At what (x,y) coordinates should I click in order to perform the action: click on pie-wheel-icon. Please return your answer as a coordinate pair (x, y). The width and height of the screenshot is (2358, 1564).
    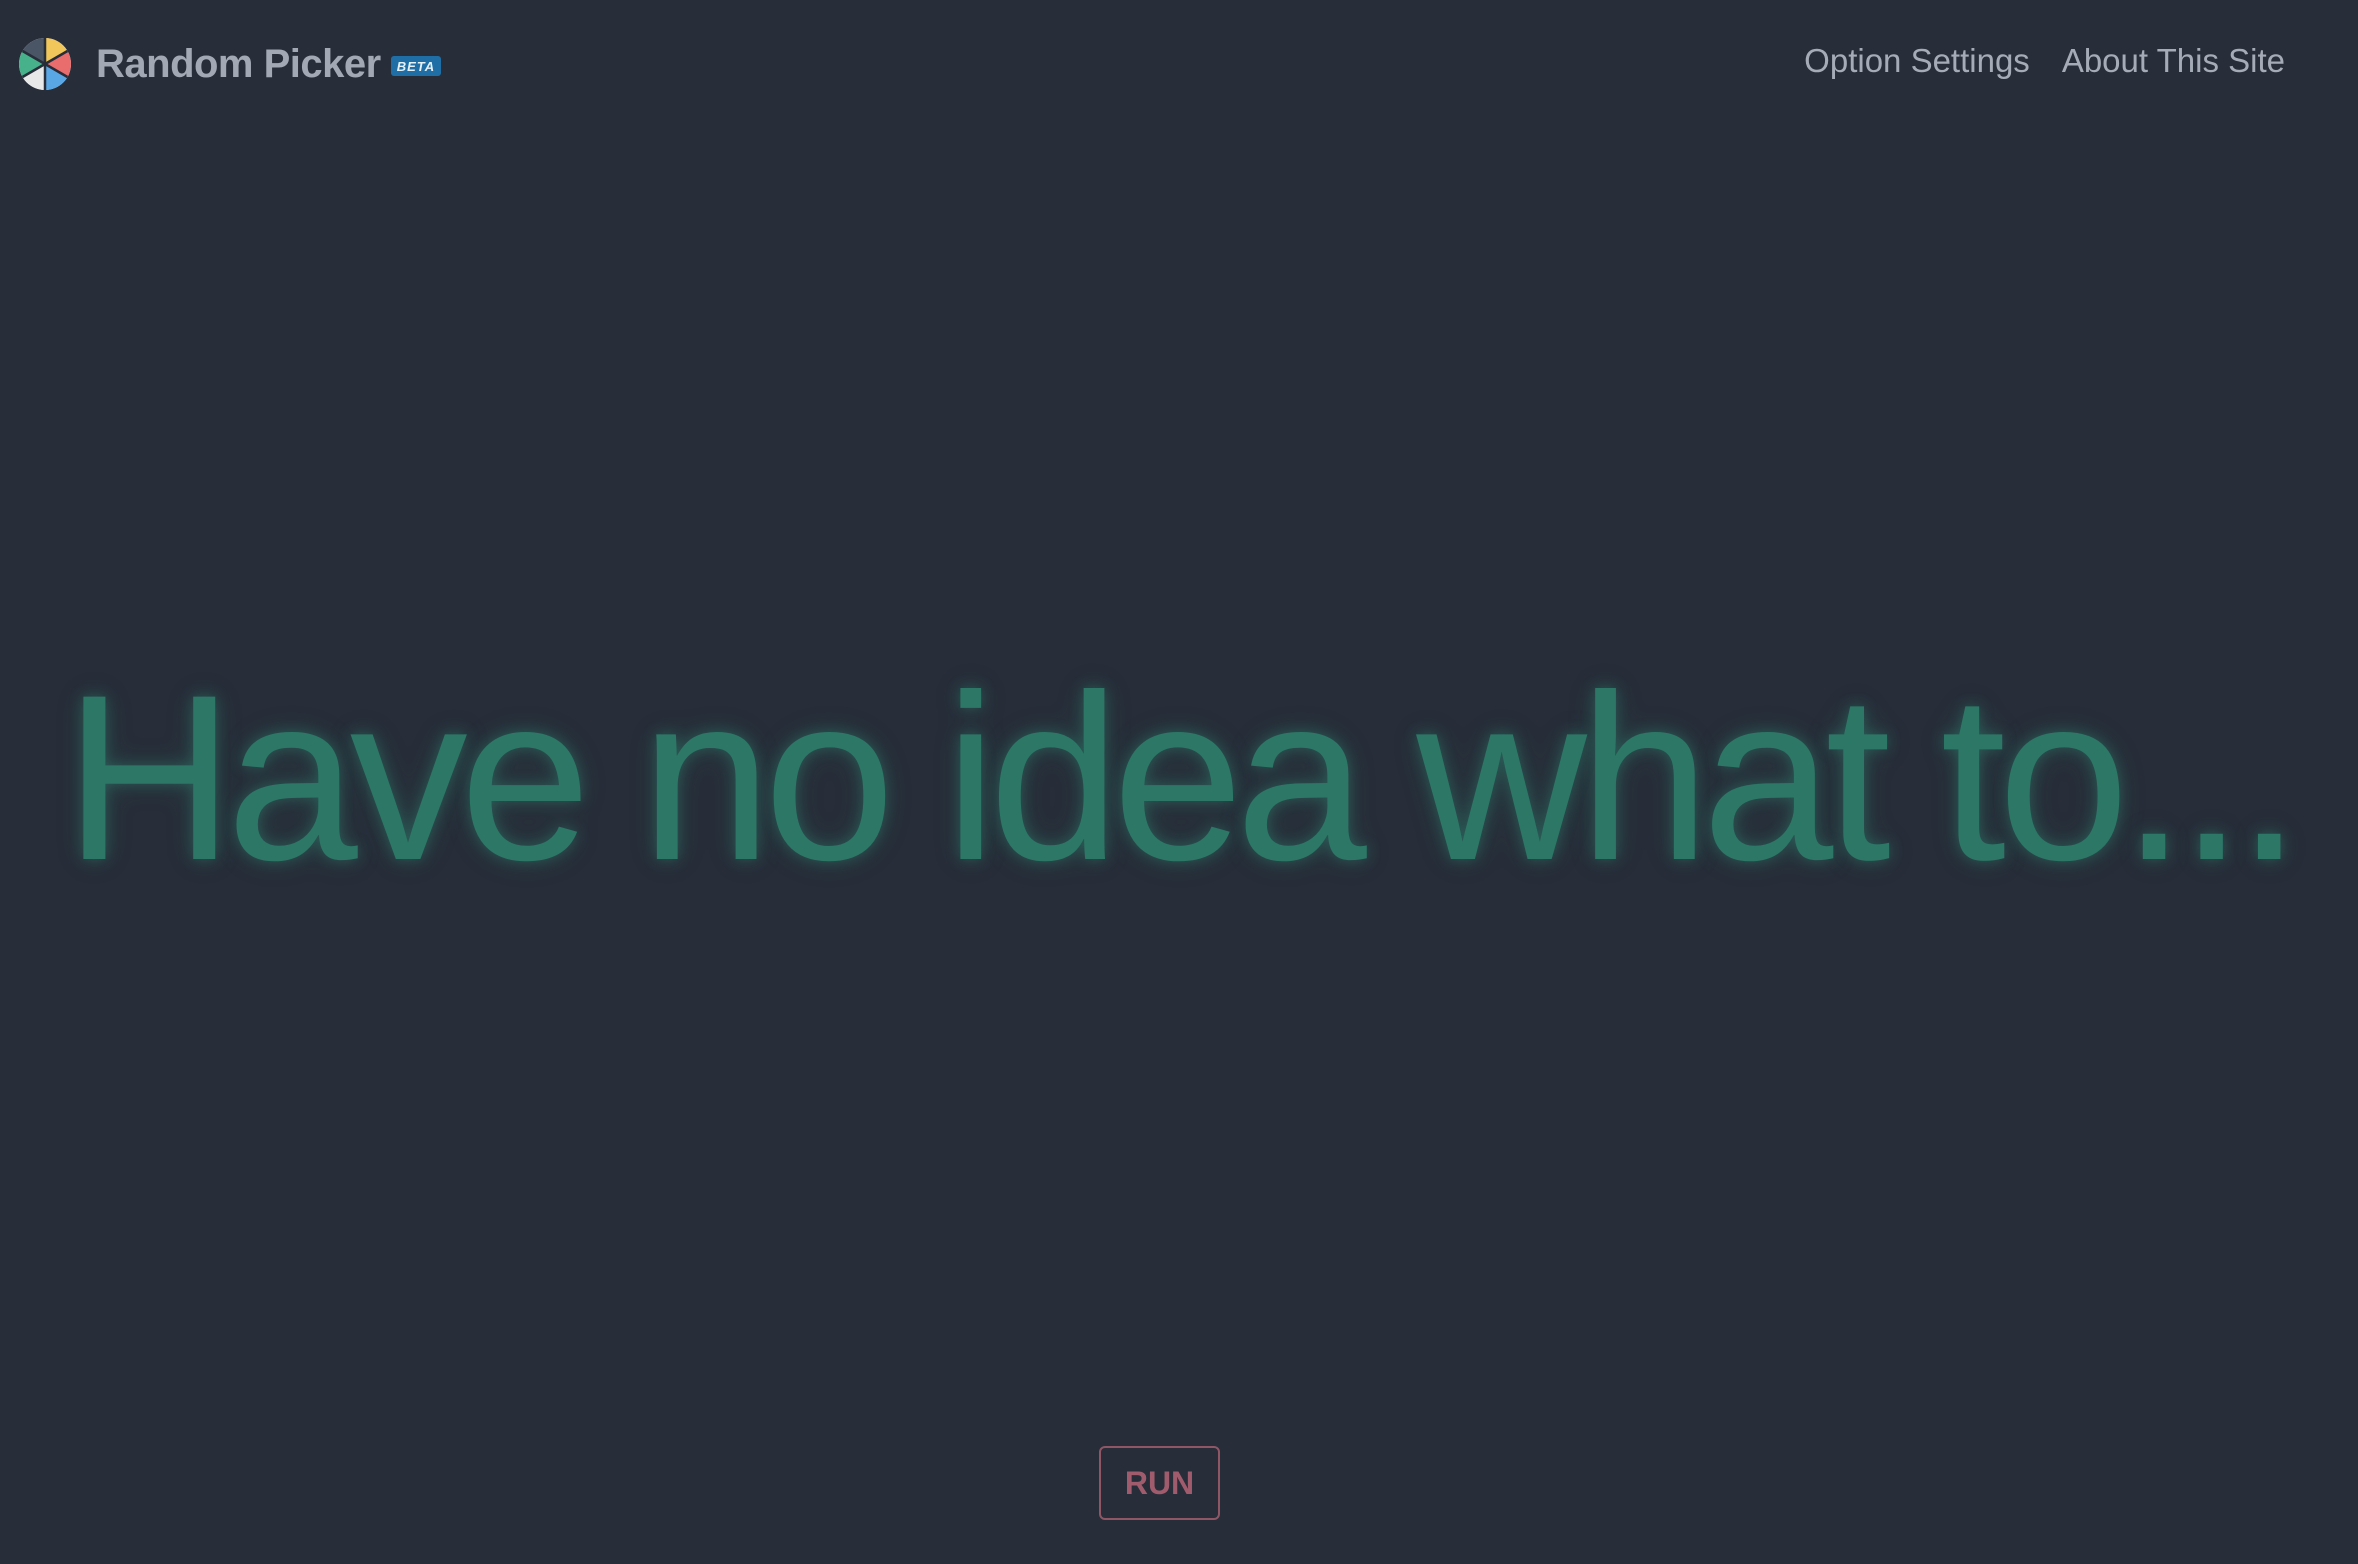
    Looking at the image, I should click on (45, 64).